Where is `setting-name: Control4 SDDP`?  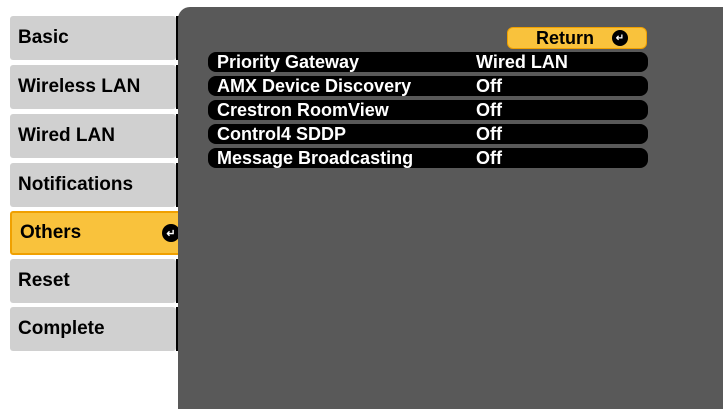 setting-name: Control4 SDDP is located at coordinates (282, 134).